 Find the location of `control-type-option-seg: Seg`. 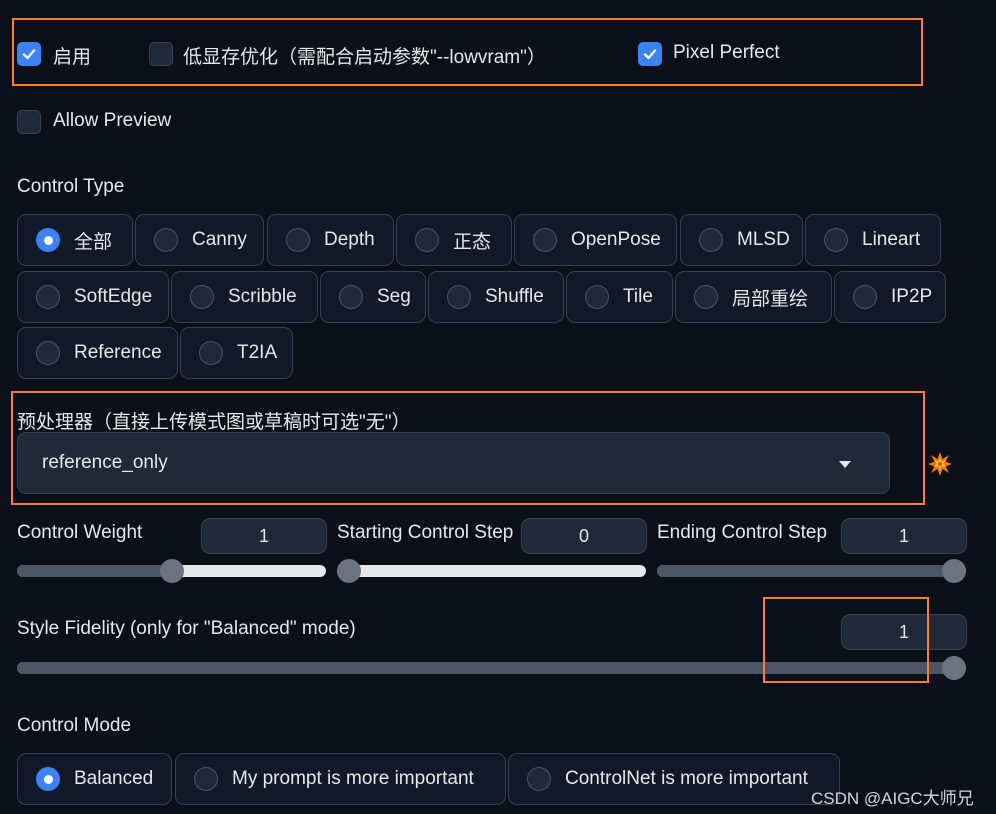

control-type-option-seg: Seg is located at coordinates (373, 297).